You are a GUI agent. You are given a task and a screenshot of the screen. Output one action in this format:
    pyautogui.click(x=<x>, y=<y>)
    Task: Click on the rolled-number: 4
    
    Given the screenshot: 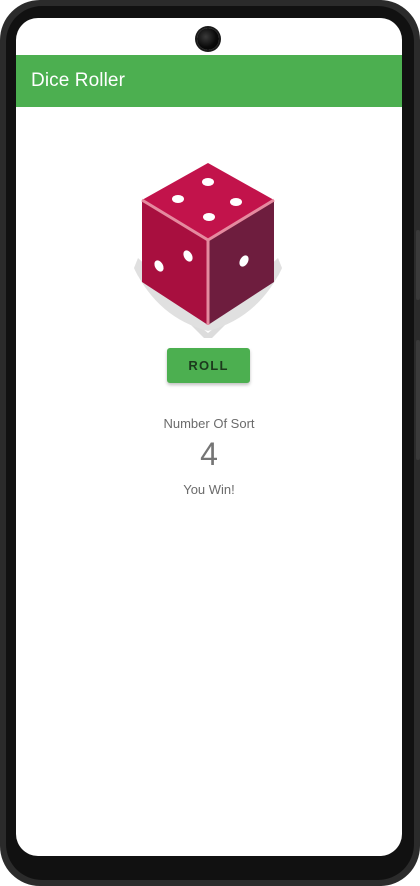 What is the action you would take?
    pyautogui.click(x=209, y=454)
    